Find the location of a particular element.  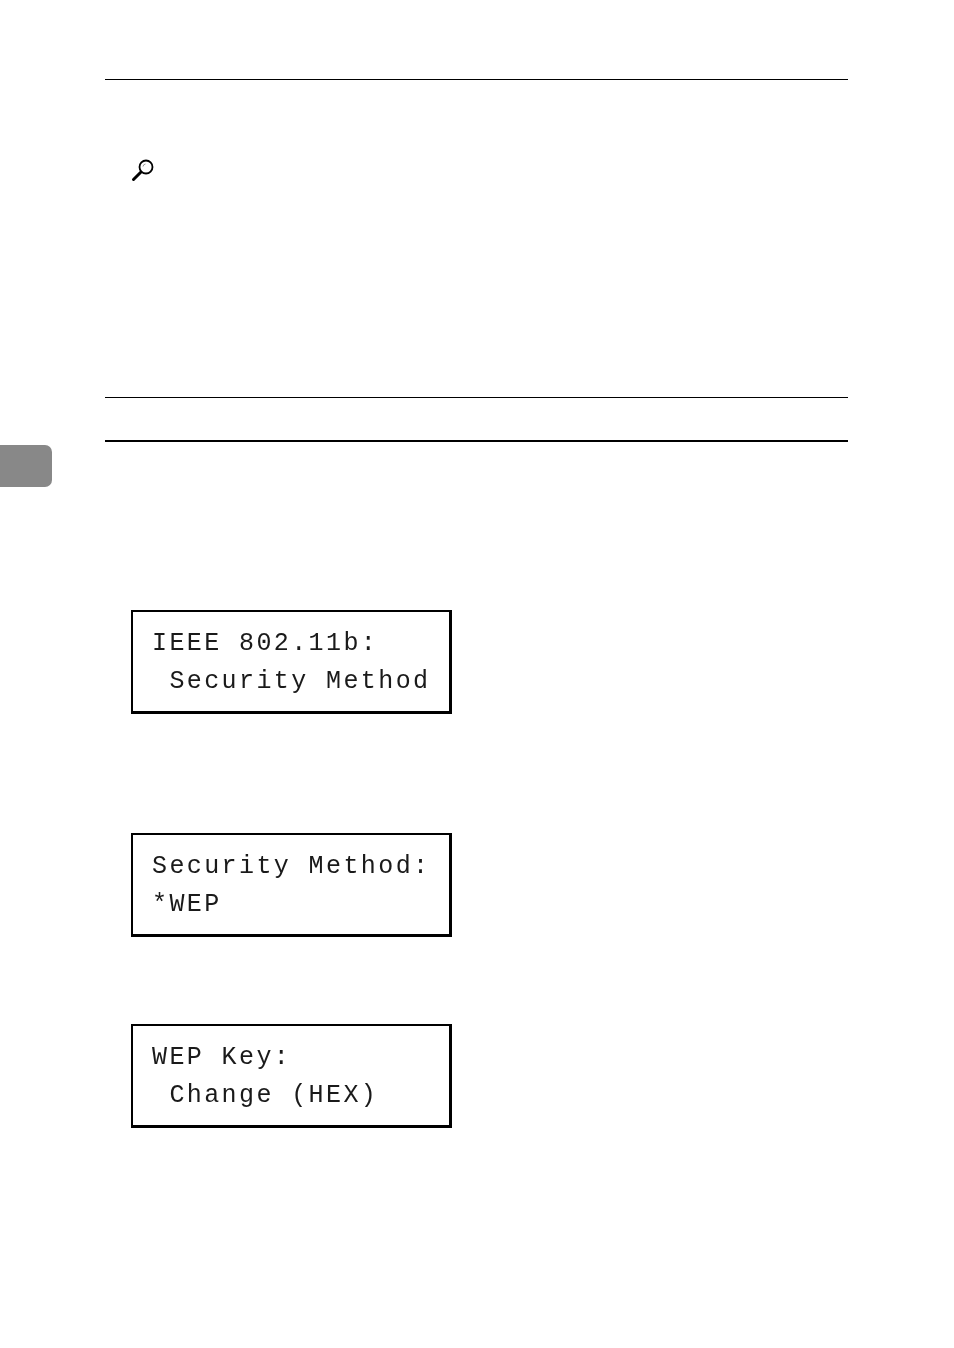

lcd-text: Security Method: is located at coordinates (291, 867).